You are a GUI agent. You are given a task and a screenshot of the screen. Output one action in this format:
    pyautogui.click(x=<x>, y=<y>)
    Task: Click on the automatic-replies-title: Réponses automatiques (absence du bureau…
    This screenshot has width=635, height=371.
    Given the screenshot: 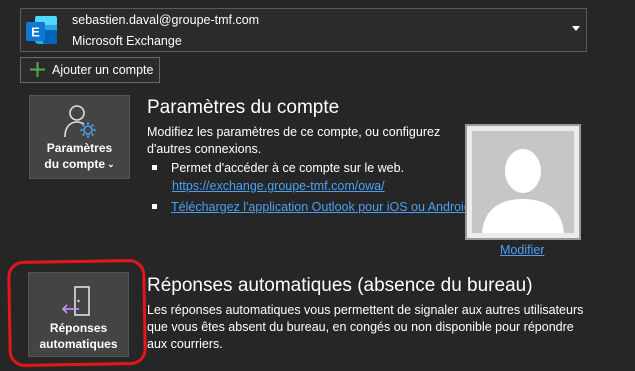 What is the action you would take?
    pyautogui.click(x=340, y=285)
    